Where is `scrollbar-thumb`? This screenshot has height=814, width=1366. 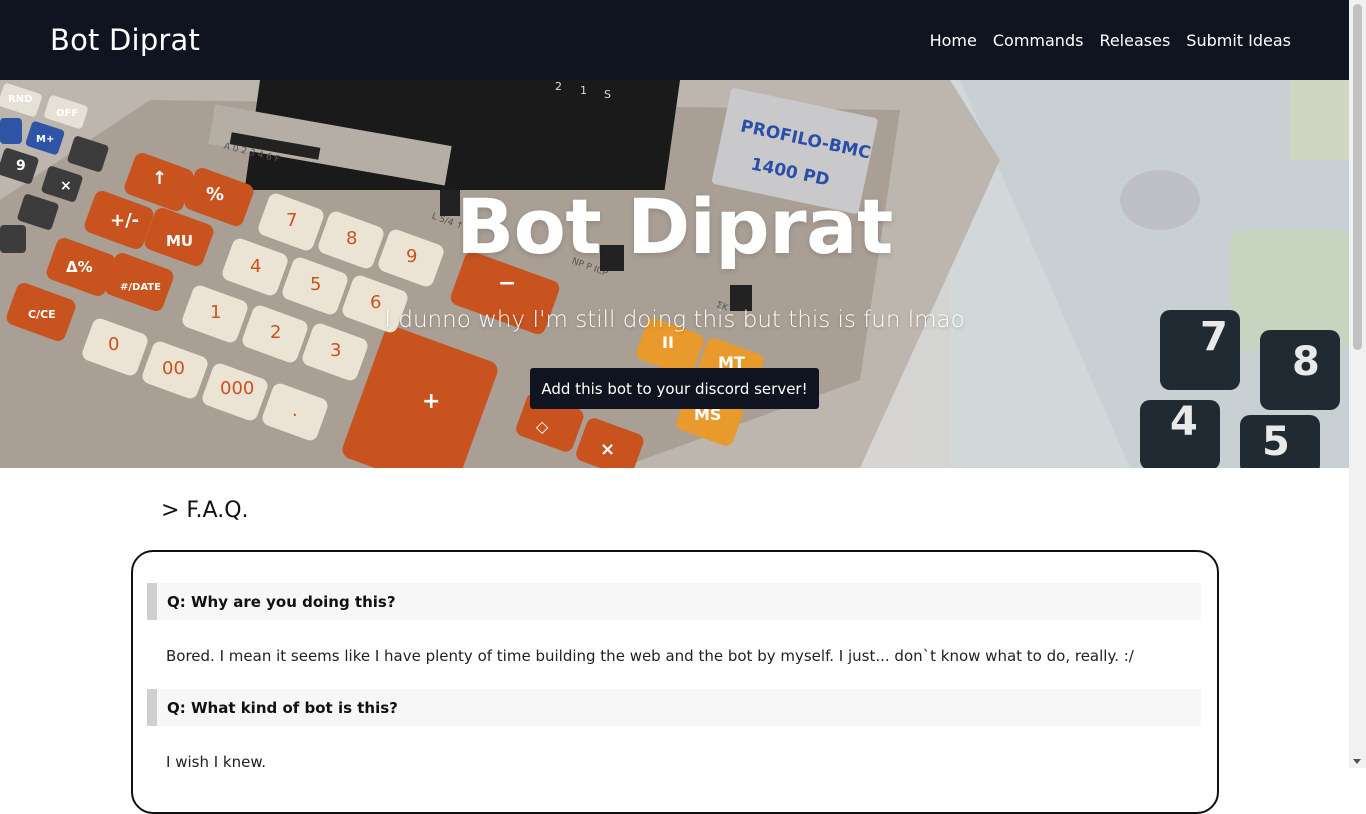
scrollbar-thumb is located at coordinates (1357, 177).